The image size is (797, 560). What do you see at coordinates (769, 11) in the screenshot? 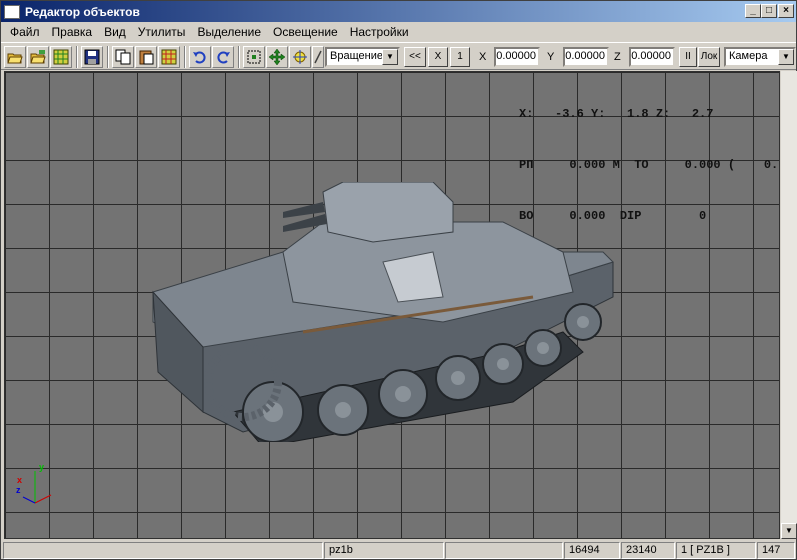
I see `maximize-button: □` at bounding box center [769, 11].